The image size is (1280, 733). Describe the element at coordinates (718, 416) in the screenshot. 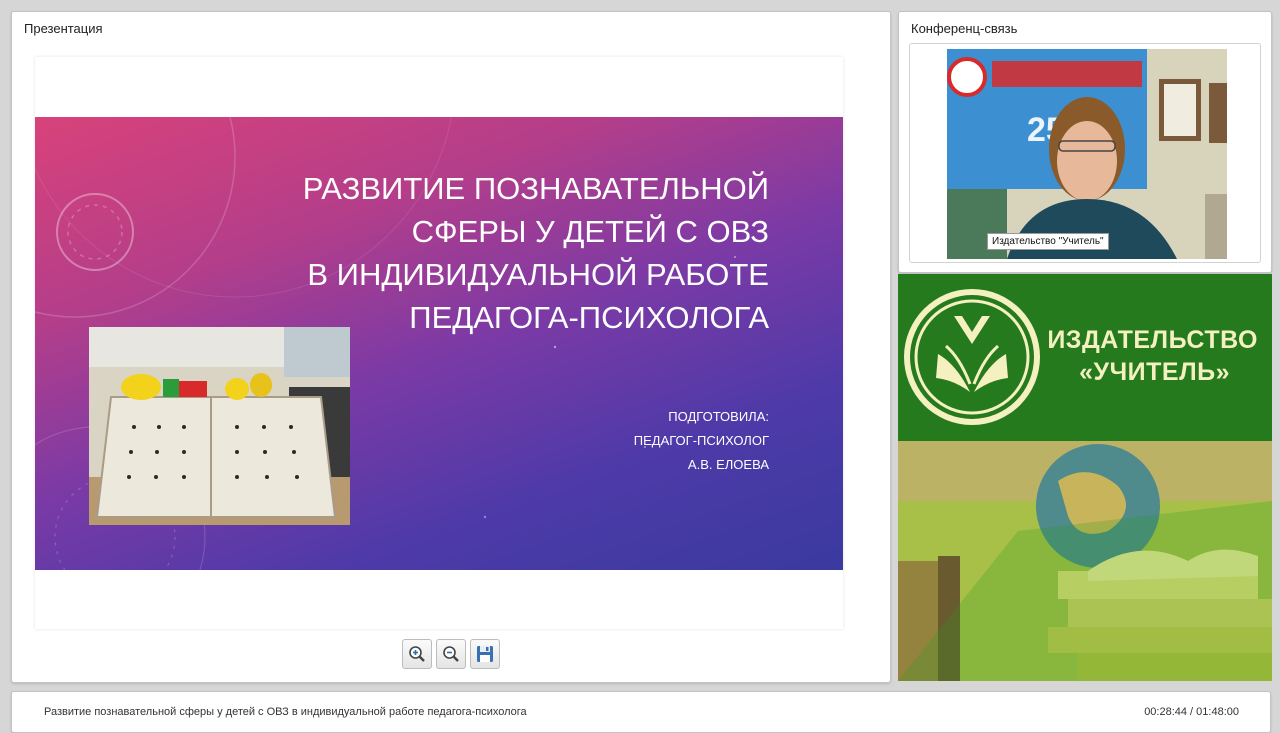

I see `slide-author-line: Подготовила:` at that location.